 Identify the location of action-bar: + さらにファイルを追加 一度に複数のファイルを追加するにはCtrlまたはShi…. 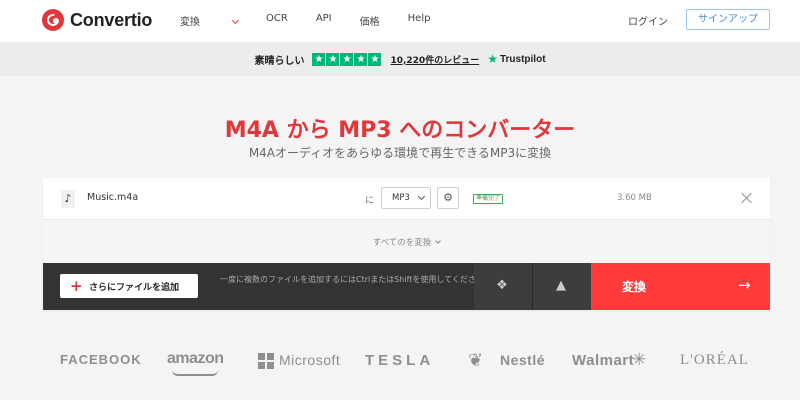
(406, 286).